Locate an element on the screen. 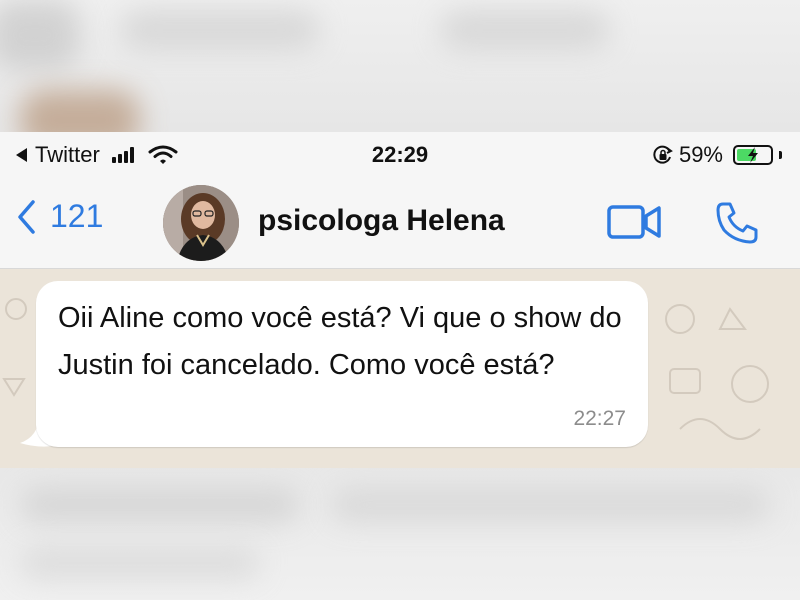 This screenshot has height=600, width=800. chevron-left-icon is located at coordinates (26, 216).